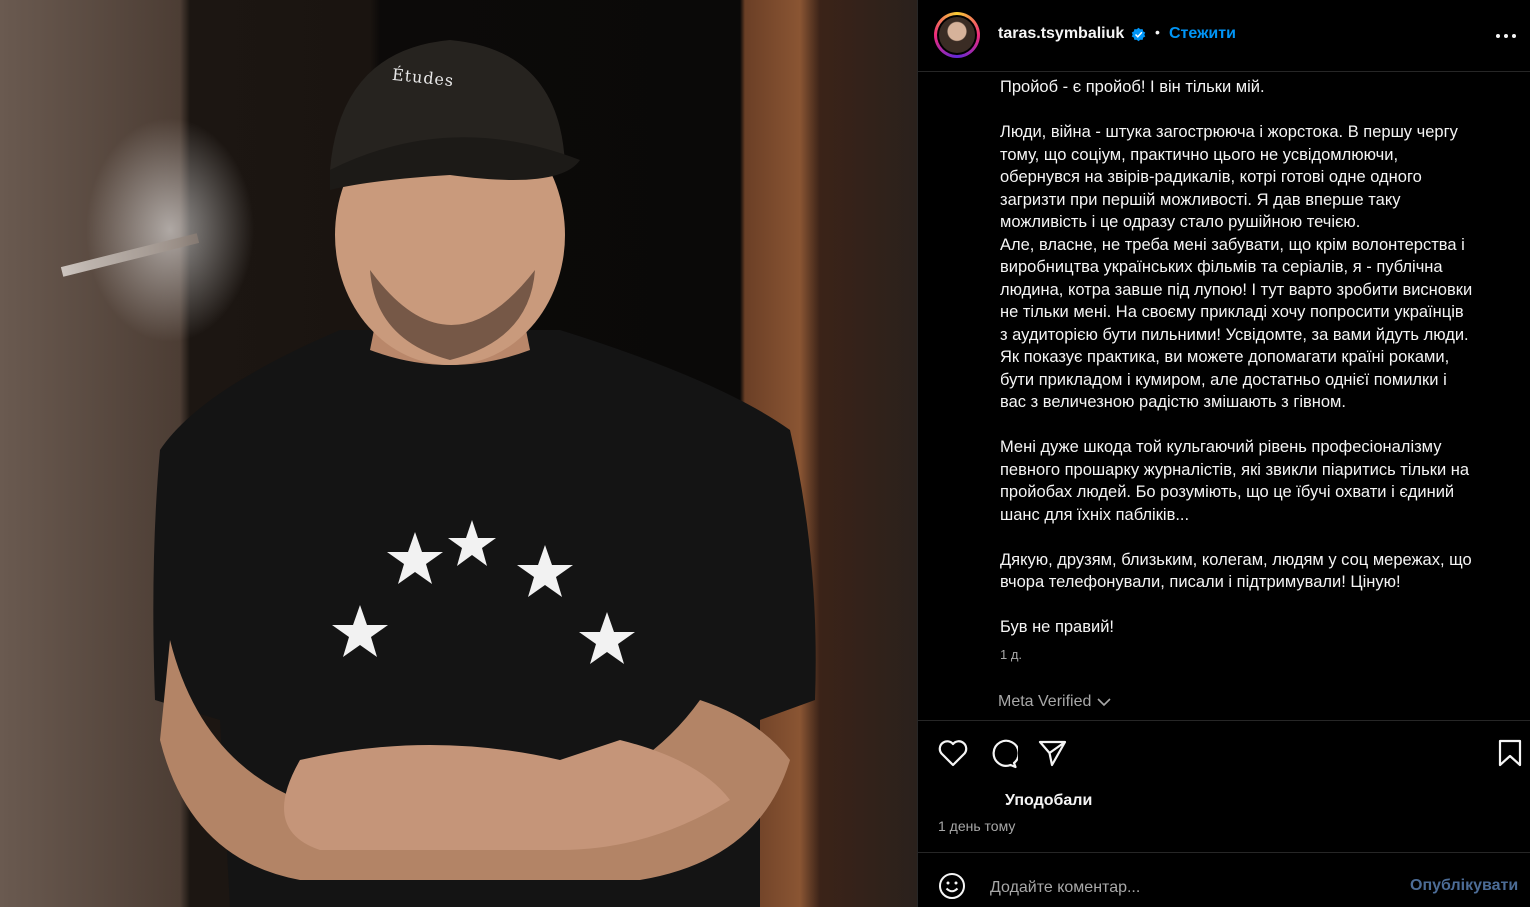 The width and height of the screenshot is (1530, 907). What do you see at coordinates (1510, 753) in the screenshot?
I see `bookmark-icon` at bounding box center [1510, 753].